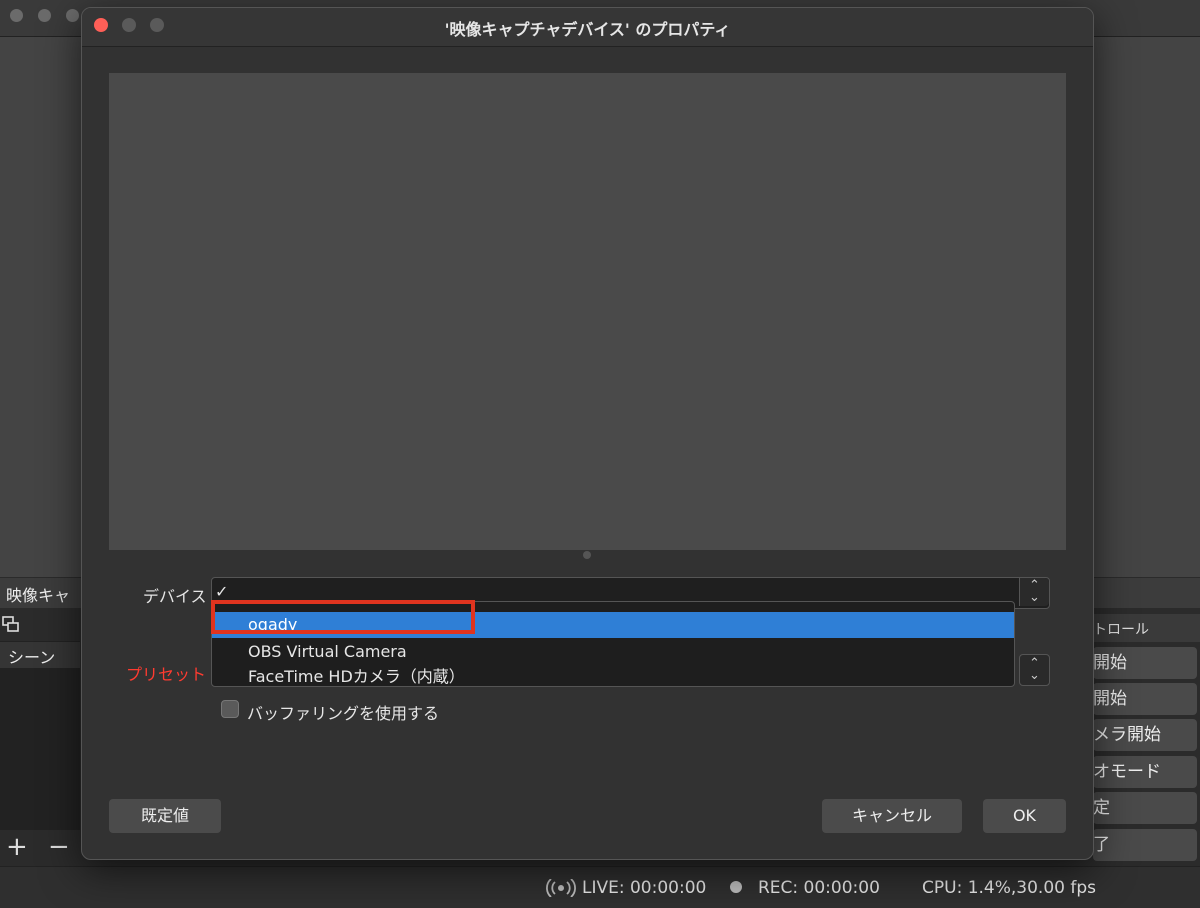  I want to click on splitter-handle, so click(587, 555).